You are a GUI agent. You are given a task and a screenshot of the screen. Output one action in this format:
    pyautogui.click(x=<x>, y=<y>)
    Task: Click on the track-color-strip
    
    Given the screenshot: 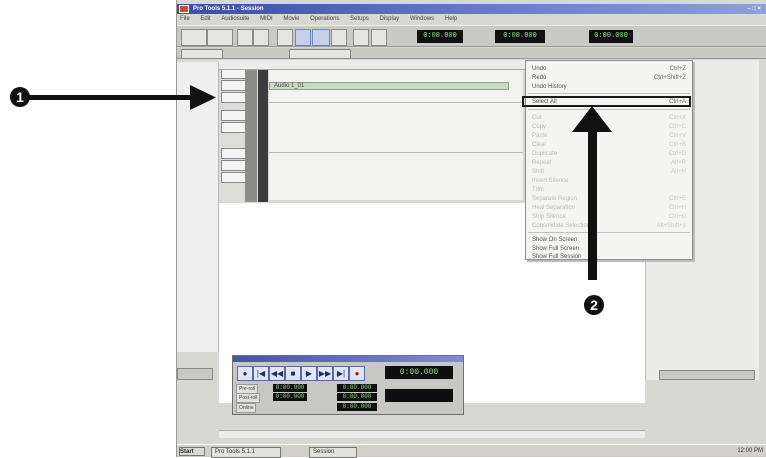 What is the action you would take?
    pyautogui.click(x=251, y=132)
    